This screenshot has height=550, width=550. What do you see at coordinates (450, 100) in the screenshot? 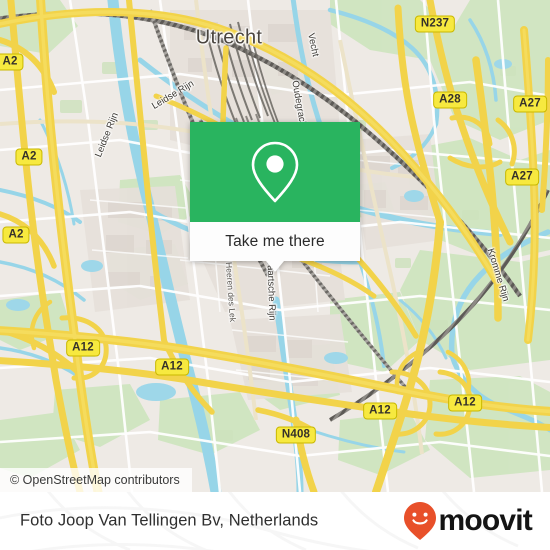
I see `highway-shield: A28` at bounding box center [450, 100].